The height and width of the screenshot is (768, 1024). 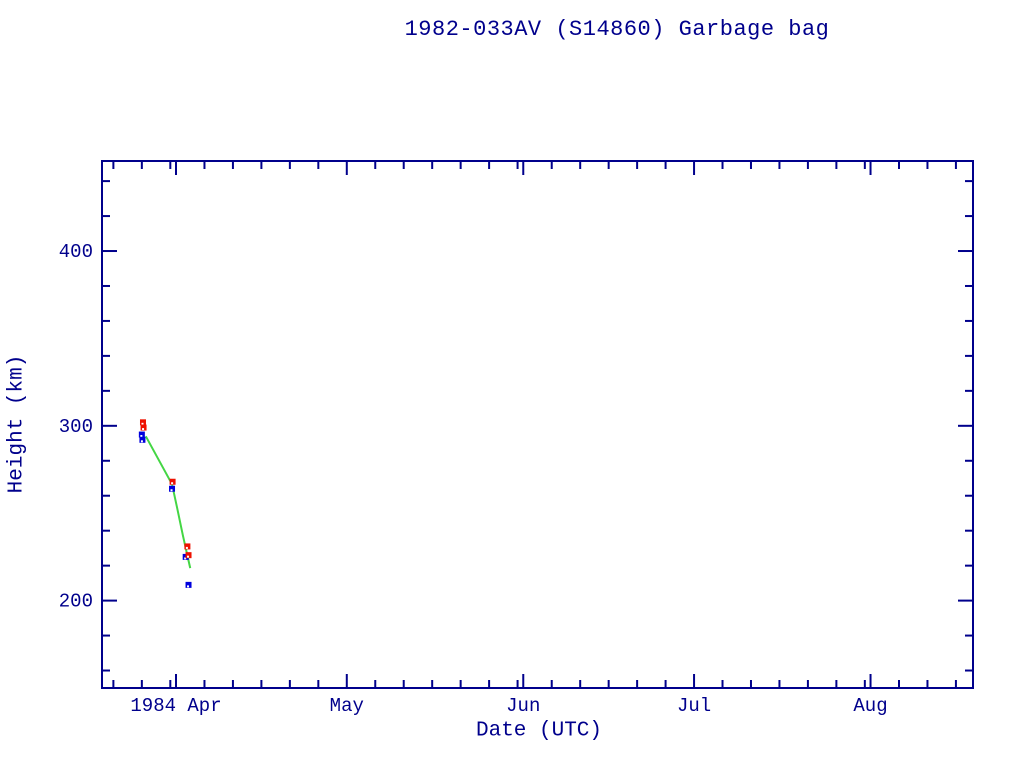 I want to click on y-tick-label: 400, so click(x=76, y=252).